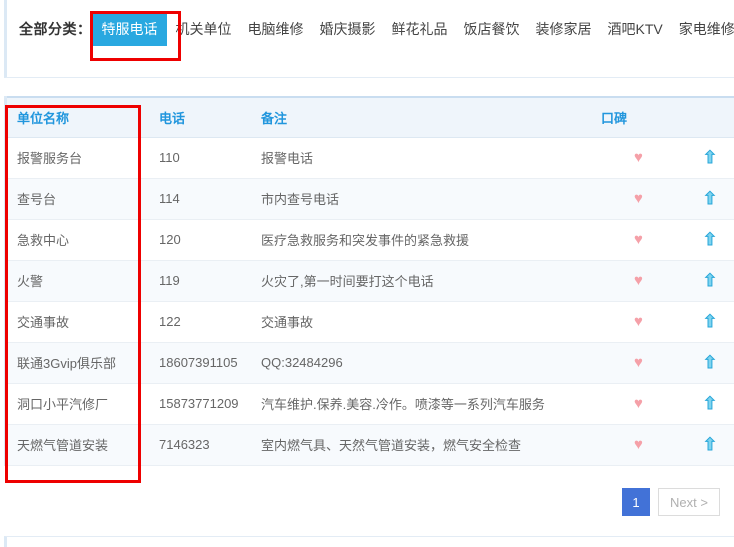 This screenshot has height=547, width=734. I want to click on cell-note: 汽车维护.保养.美容.冷作。喷漆等一系列汽车服务, so click(421, 404).